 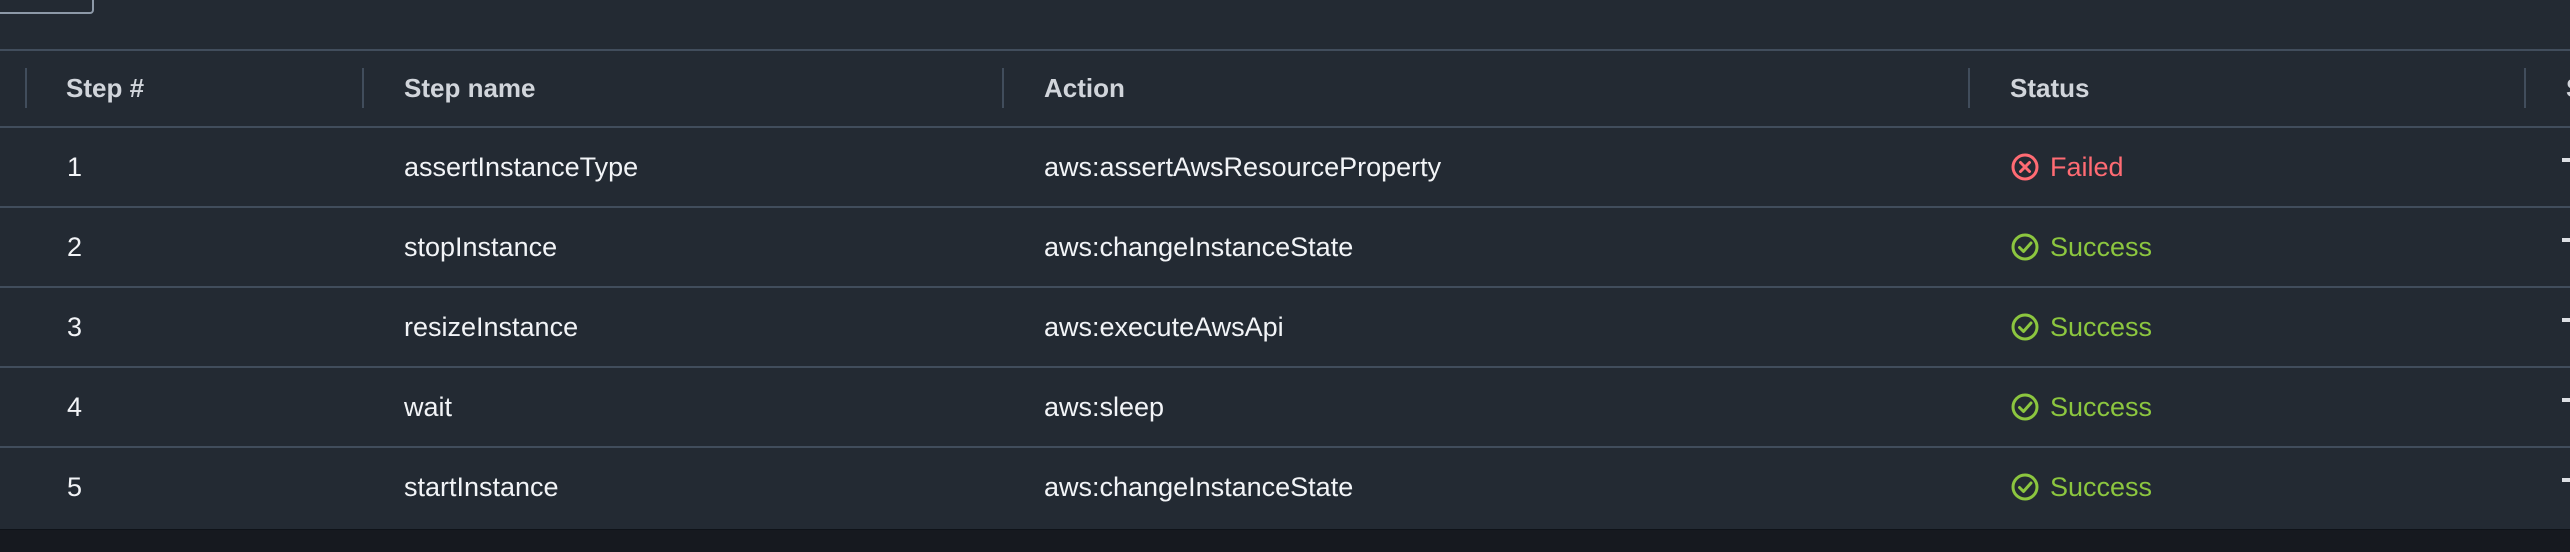 What do you see at coordinates (75, 487) in the screenshot?
I see `step-number-cell: 5` at bounding box center [75, 487].